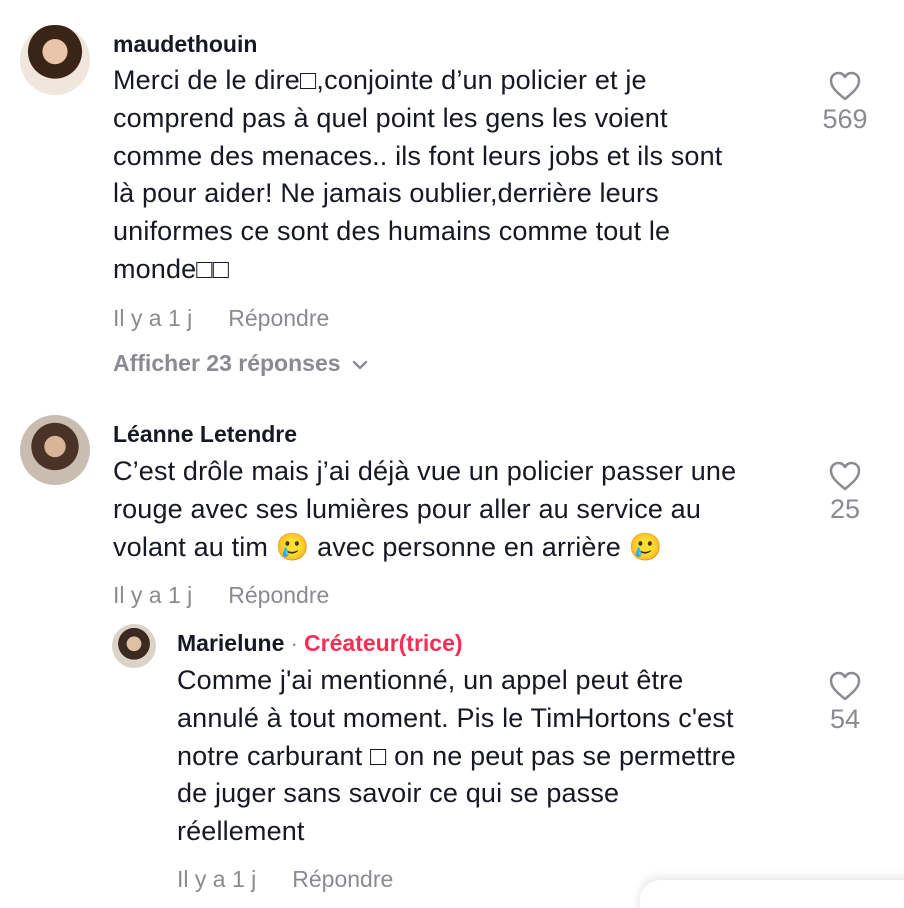 The width and height of the screenshot is (904, 908). What do you see at coordinates (845, 509) in the screenshot?
I see `like-count: 25` at bounding box center [845, 509].